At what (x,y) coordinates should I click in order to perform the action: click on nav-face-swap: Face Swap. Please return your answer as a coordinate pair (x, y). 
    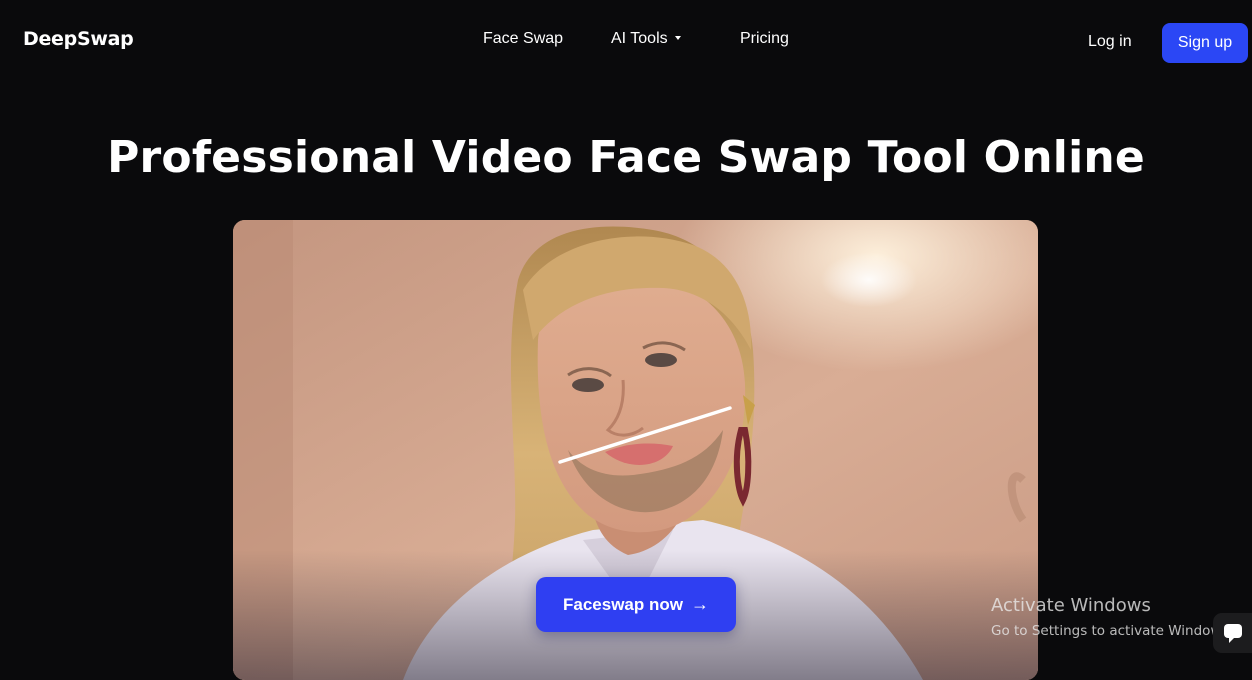
    Looking at the image, I should click on (523, 39).